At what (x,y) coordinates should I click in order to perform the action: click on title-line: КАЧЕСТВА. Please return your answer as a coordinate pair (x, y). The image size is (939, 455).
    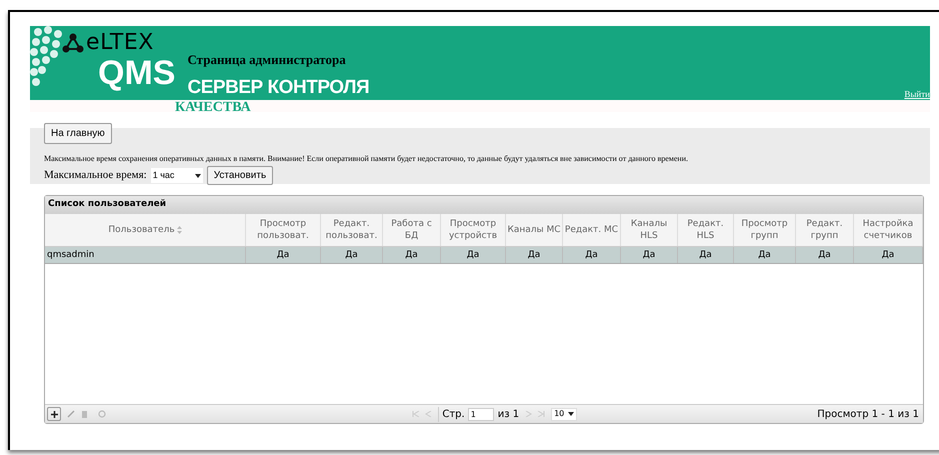
    Looking at the image, I should click on (213, 107).